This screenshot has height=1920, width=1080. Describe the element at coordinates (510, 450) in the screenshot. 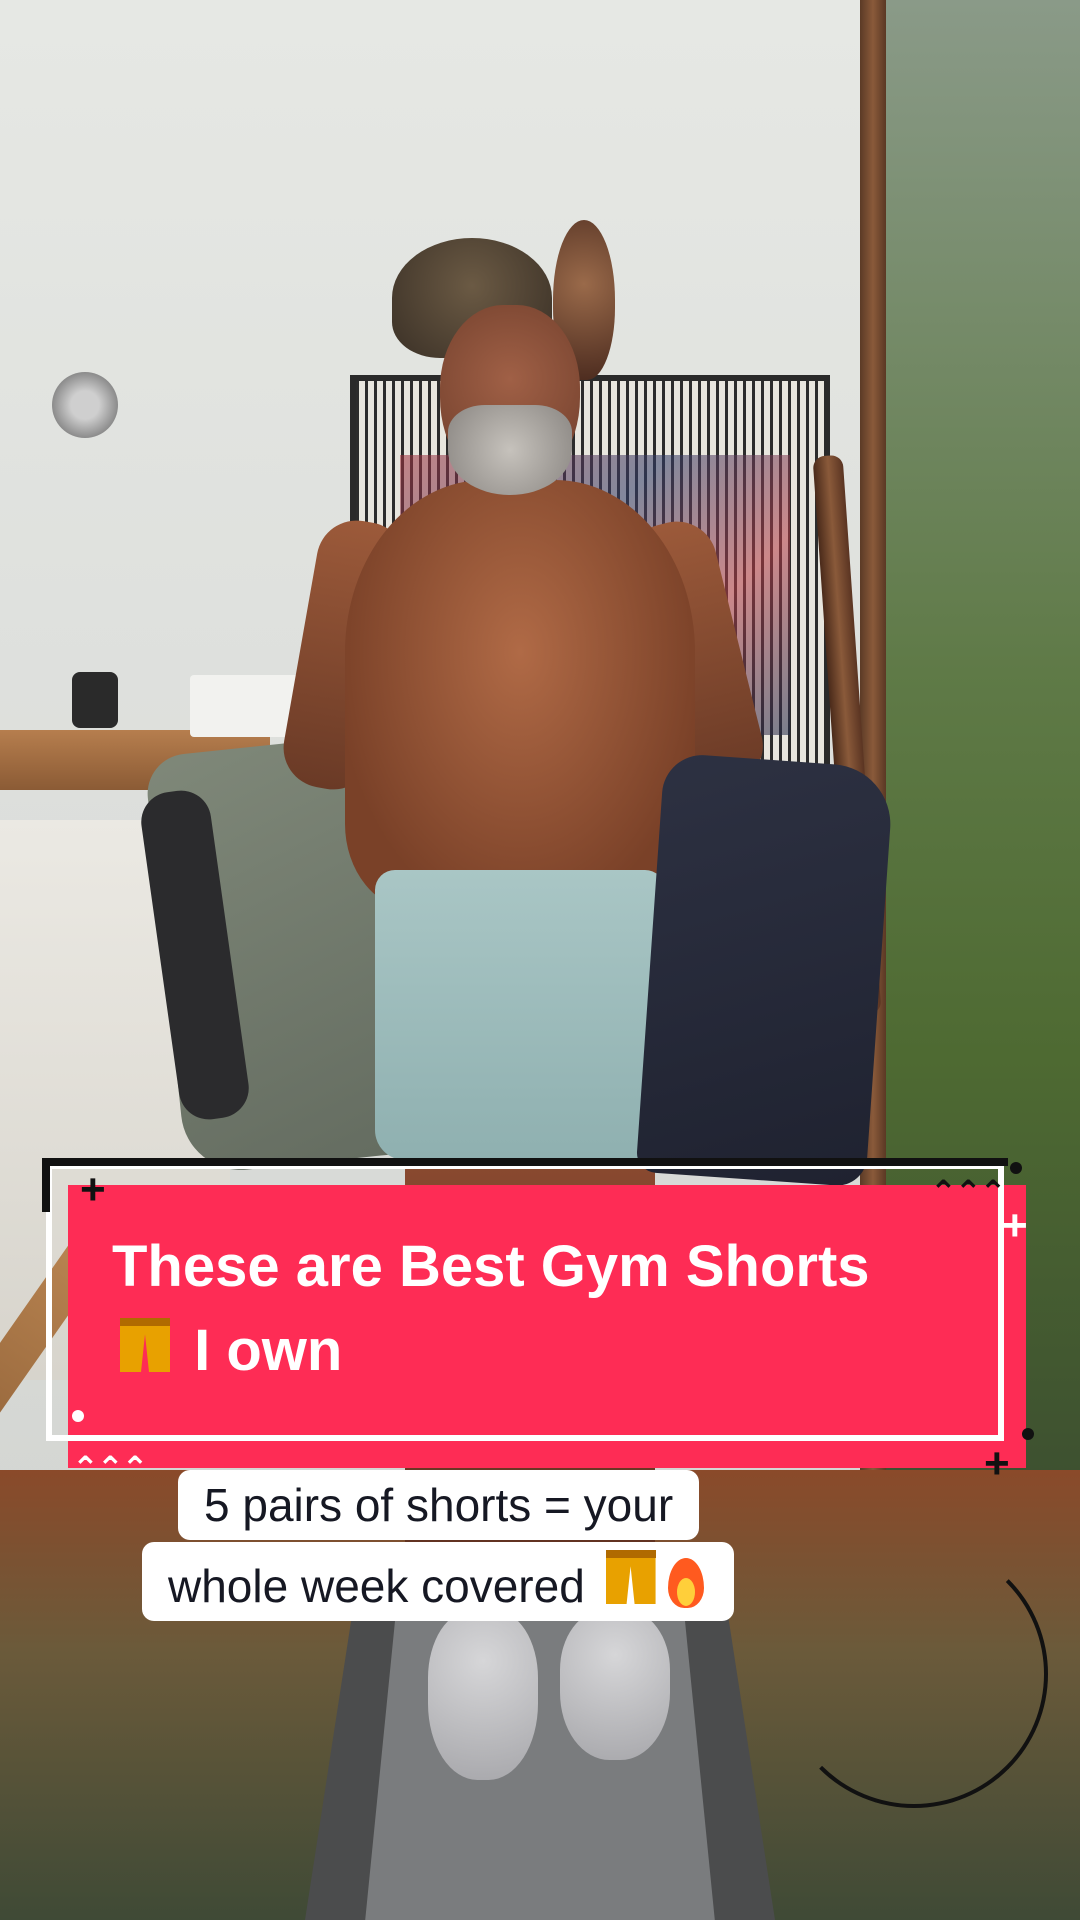

I see `beard` at that location.